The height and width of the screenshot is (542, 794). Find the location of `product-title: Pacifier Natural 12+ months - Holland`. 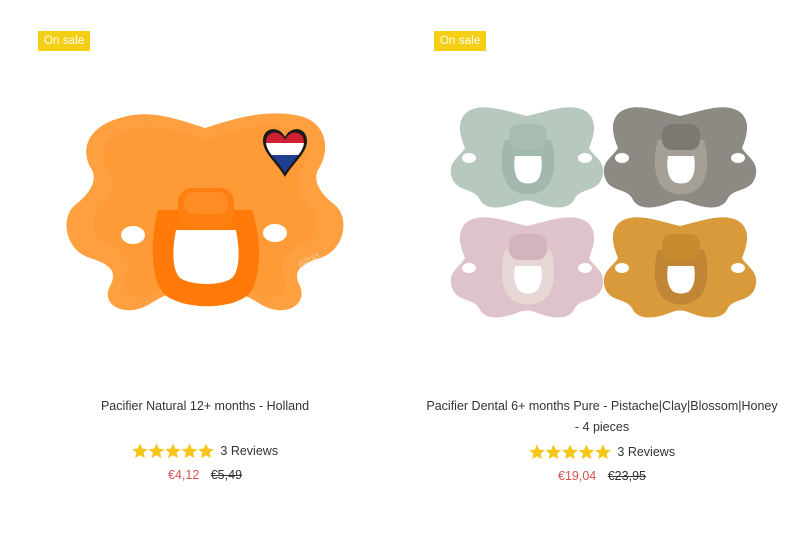

product-title: Pacifier Natural 12+ months - Holland is located at coordinates (205, 406).